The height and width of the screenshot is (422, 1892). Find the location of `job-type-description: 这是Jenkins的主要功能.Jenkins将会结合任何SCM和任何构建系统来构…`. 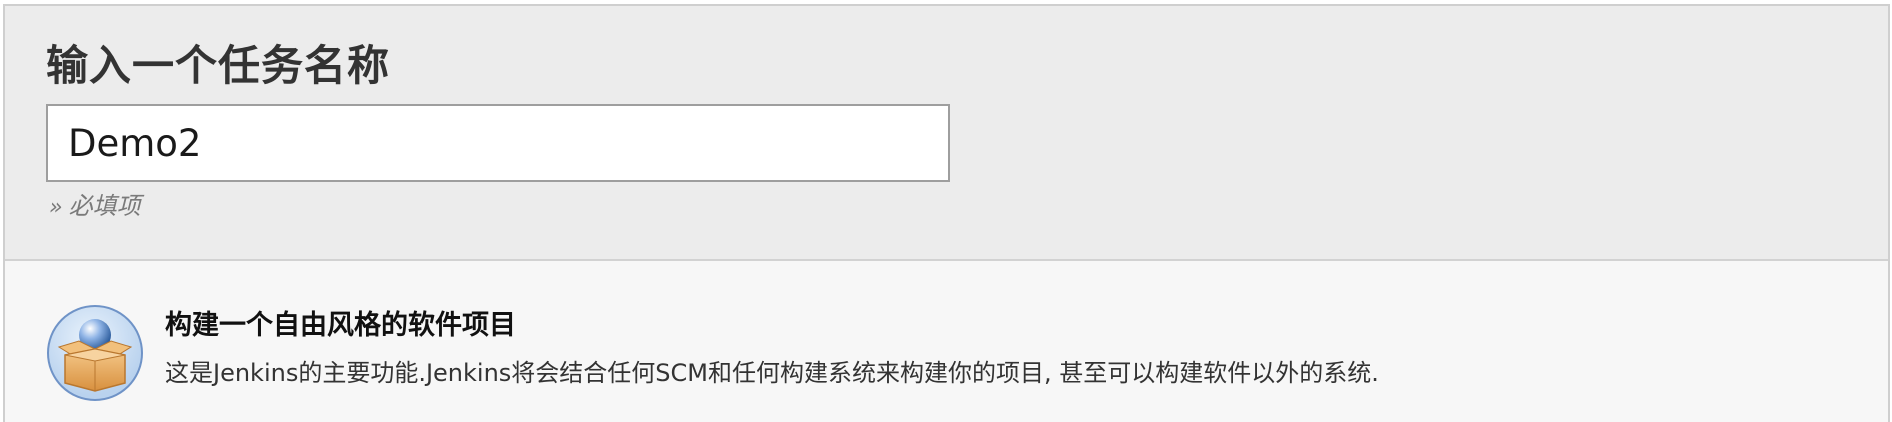

job-type-description: 这是Jenkins的主要功能.Jenkins将会结合任何SCM和任何构建系统来构… is located at coordinates (772, 373).